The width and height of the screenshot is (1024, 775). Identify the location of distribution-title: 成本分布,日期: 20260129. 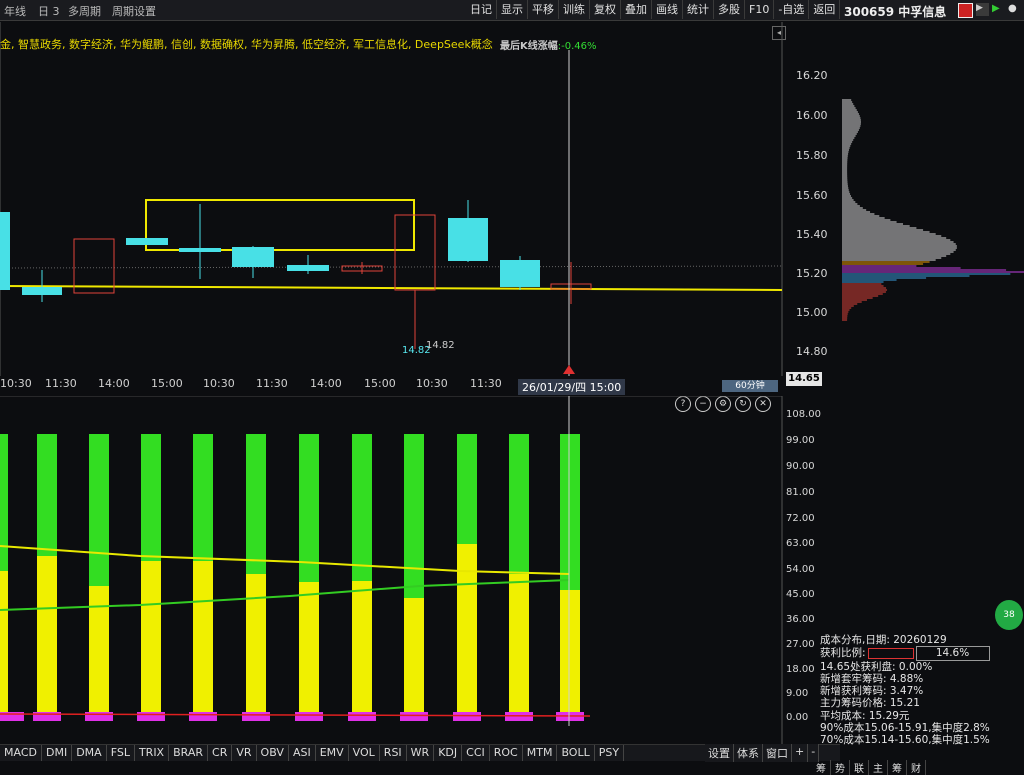
(883, 640).